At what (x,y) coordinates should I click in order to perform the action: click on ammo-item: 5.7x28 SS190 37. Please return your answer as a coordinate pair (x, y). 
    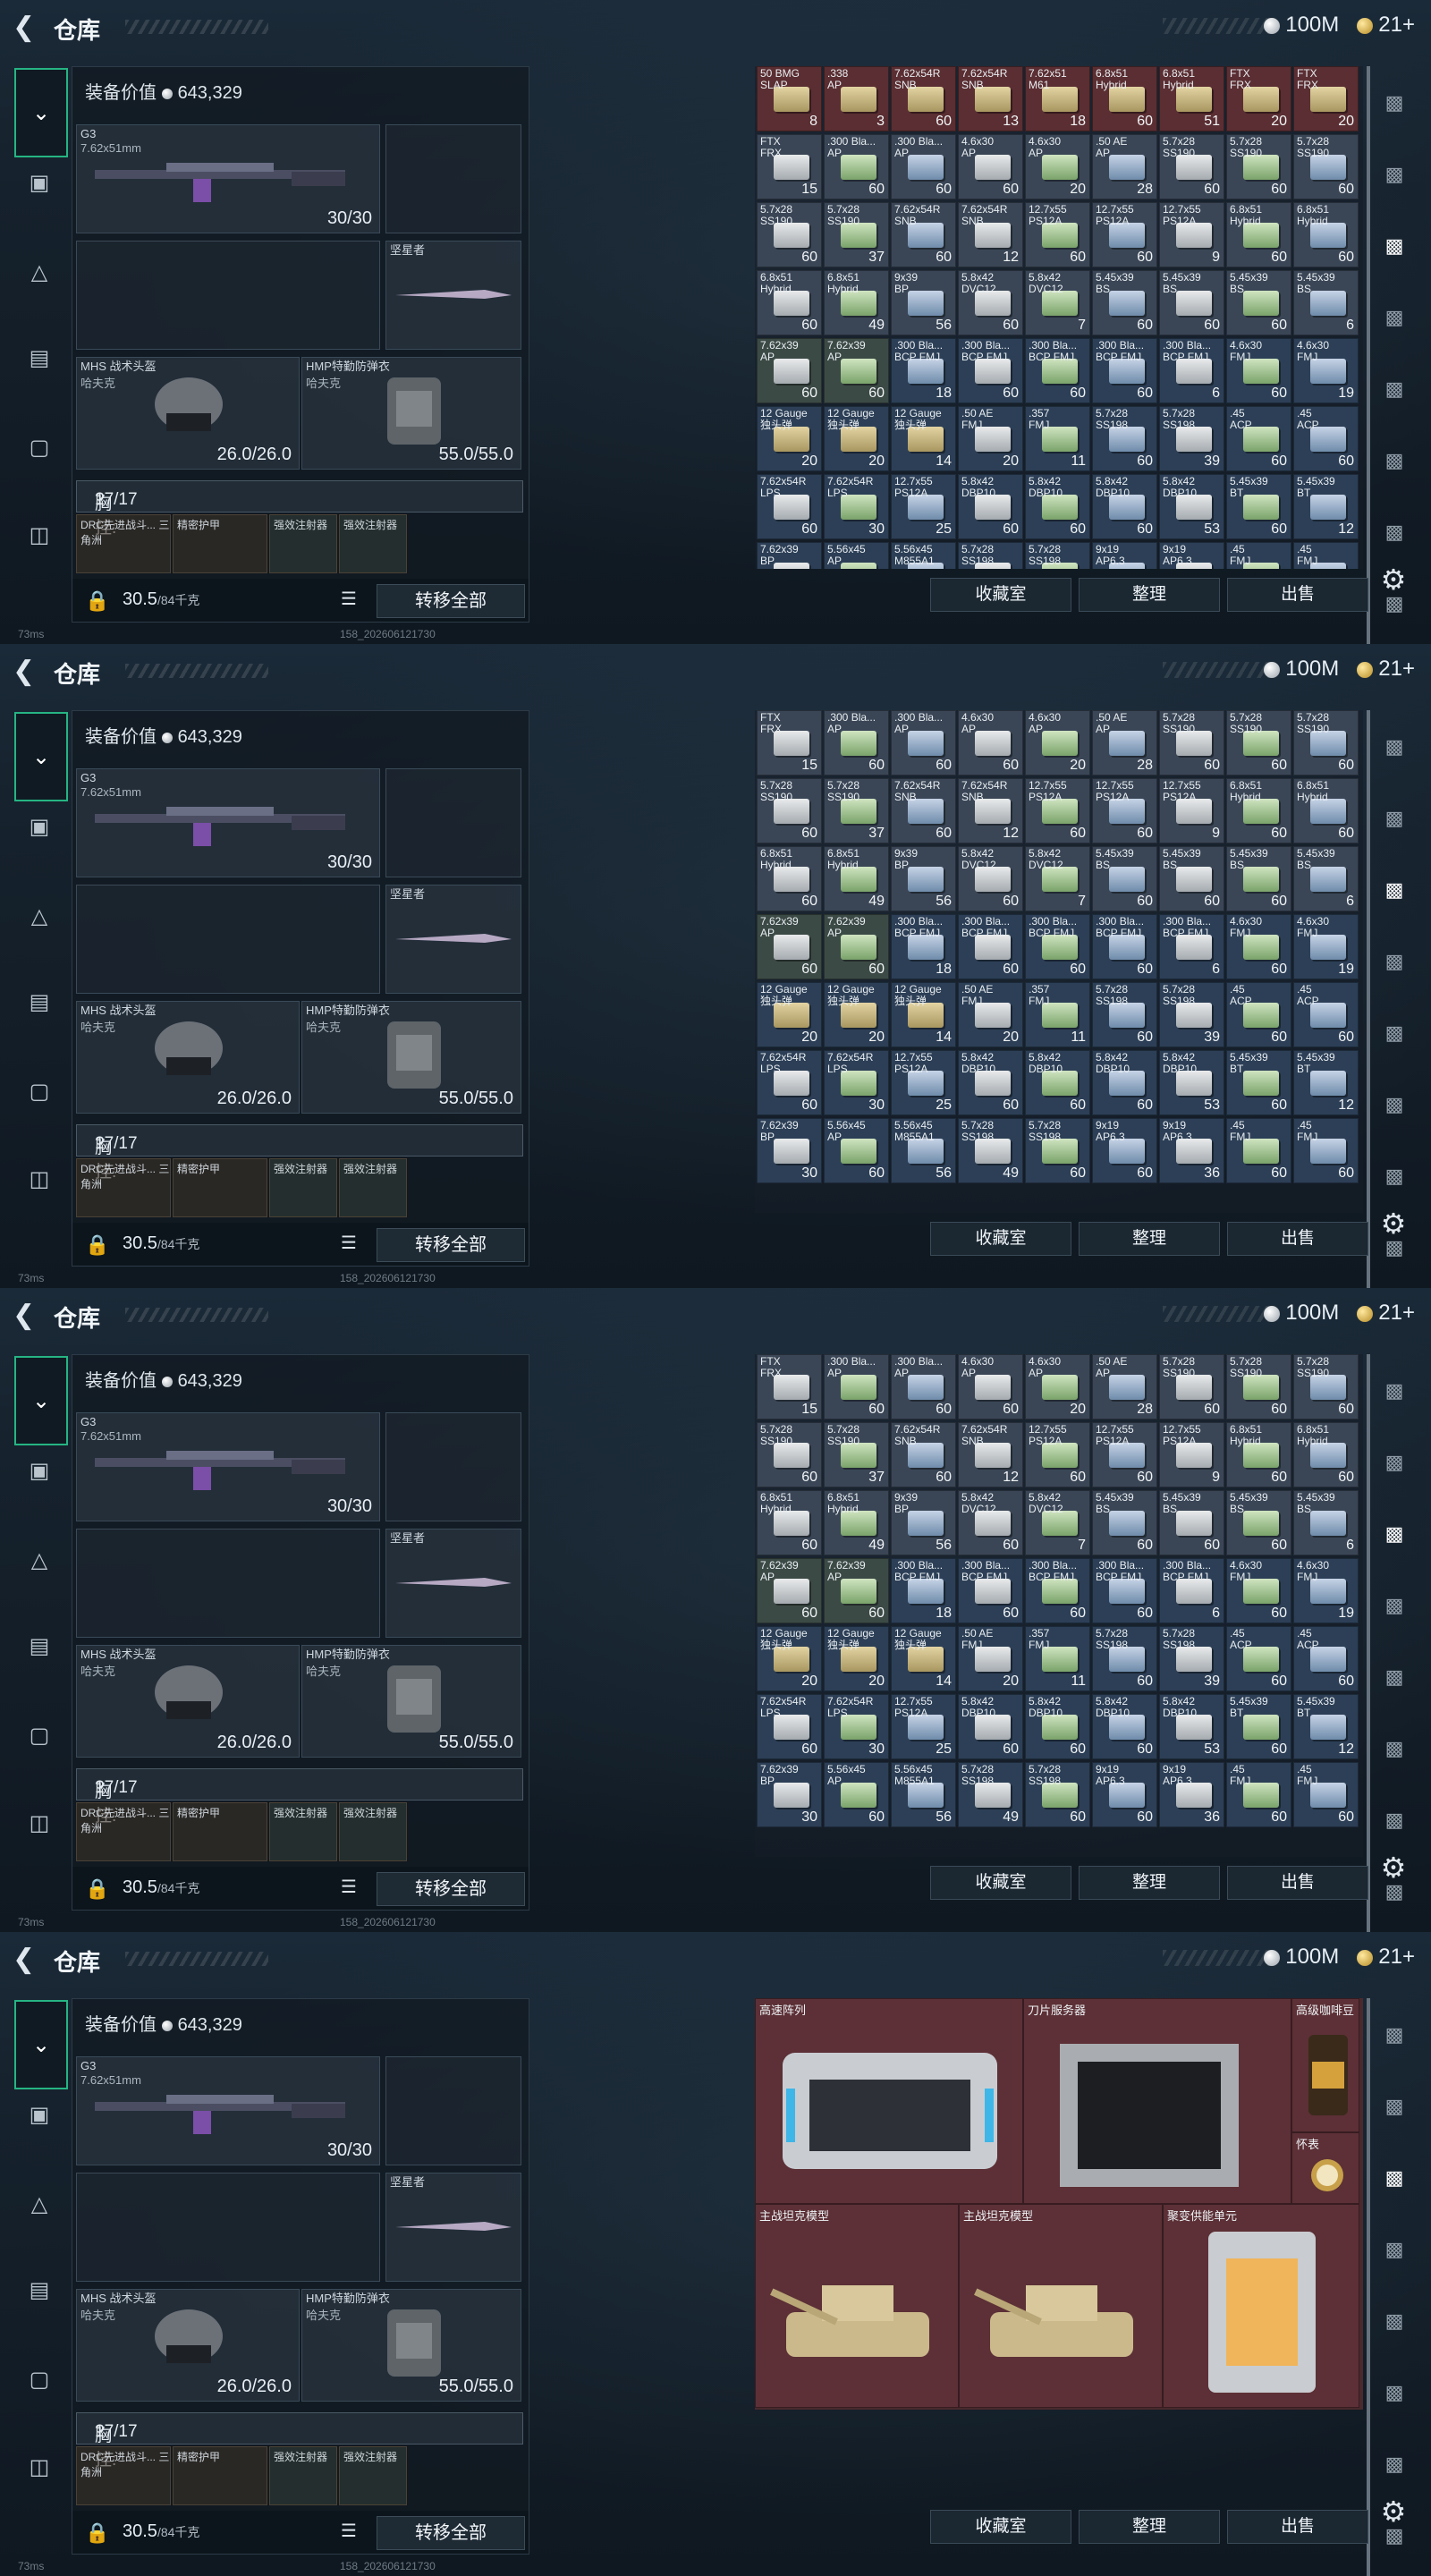
    Looking at the image, I should click on (857, 810).